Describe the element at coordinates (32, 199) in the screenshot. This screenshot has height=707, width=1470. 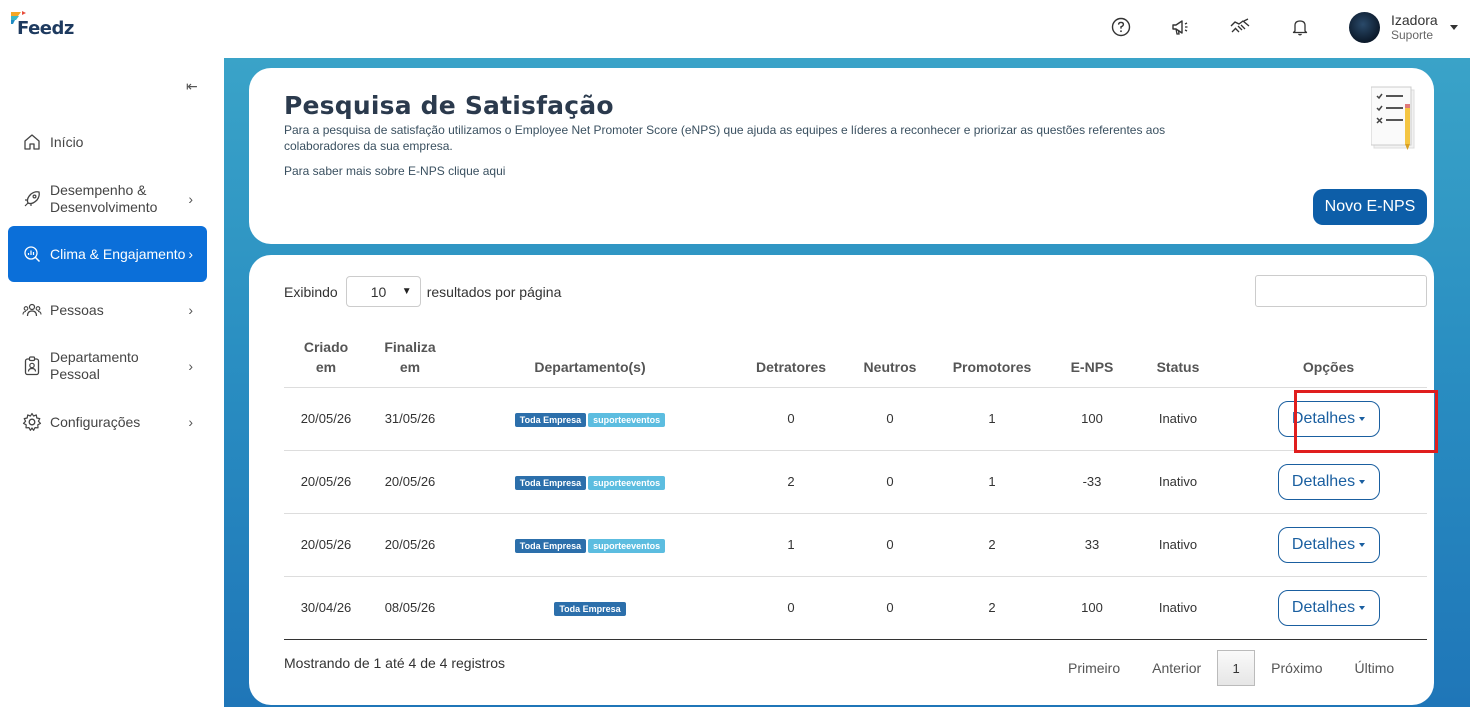
I see `rocket-icon` at that location.